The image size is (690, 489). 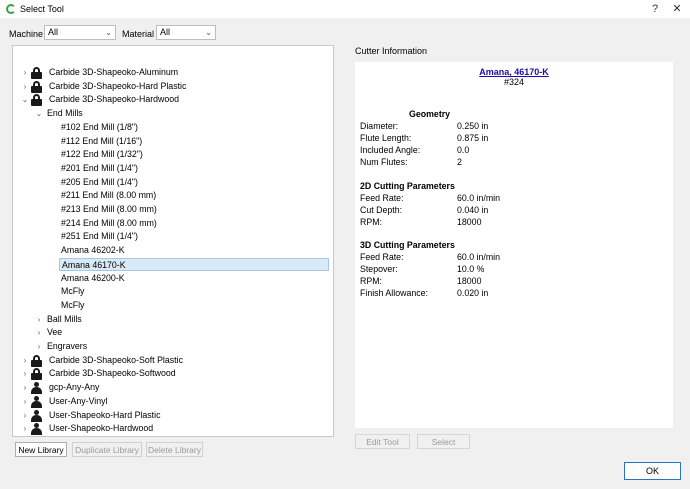 What do you see at coordinates (655, 9) in the screenshot?
I see `help-button: ?` at bounding box center [655, 9].